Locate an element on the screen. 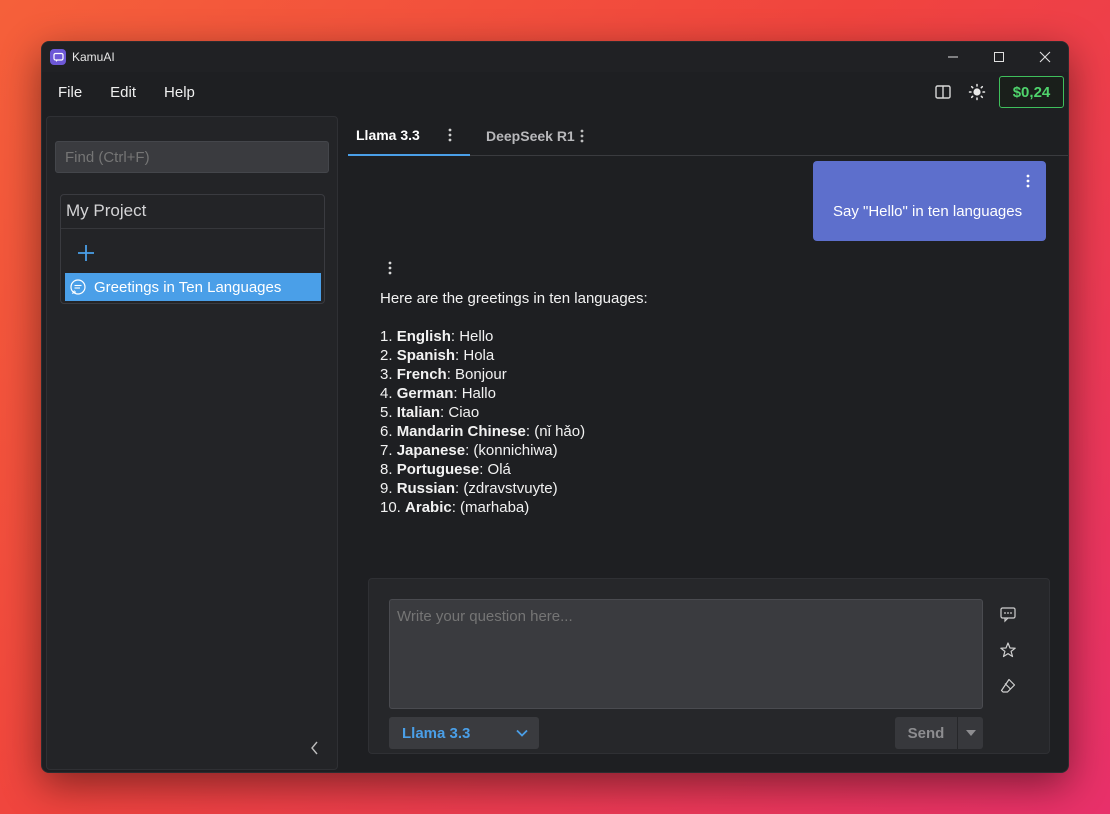  list-item: 5. Italian: Ciao is located at coordinates (430, 412).